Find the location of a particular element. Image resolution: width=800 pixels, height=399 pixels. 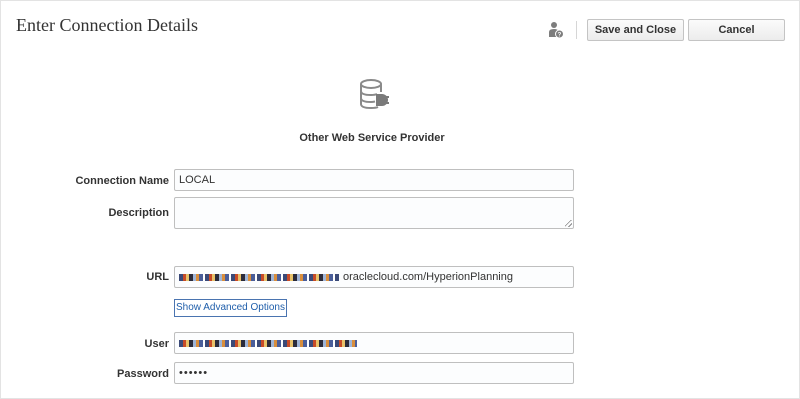

password-label: Password is located at coordinates (143, 374).